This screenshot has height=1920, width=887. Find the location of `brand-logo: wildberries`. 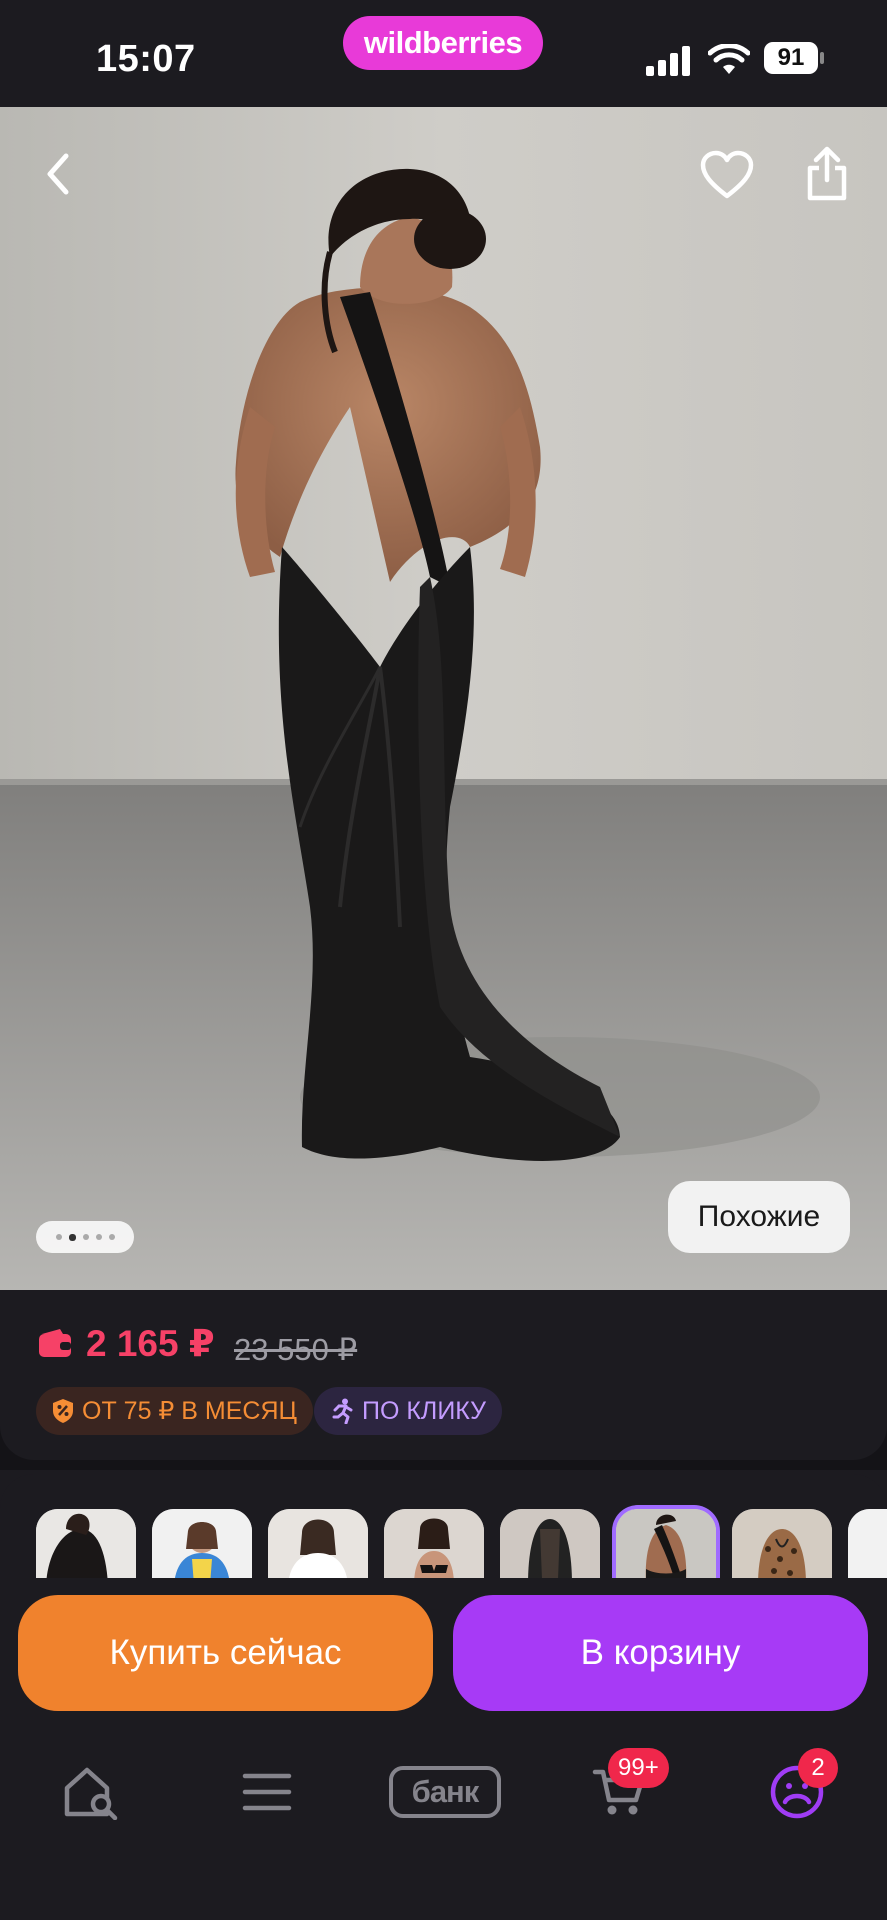

brand-logo: wildberries is located at coordinates (443, 43).